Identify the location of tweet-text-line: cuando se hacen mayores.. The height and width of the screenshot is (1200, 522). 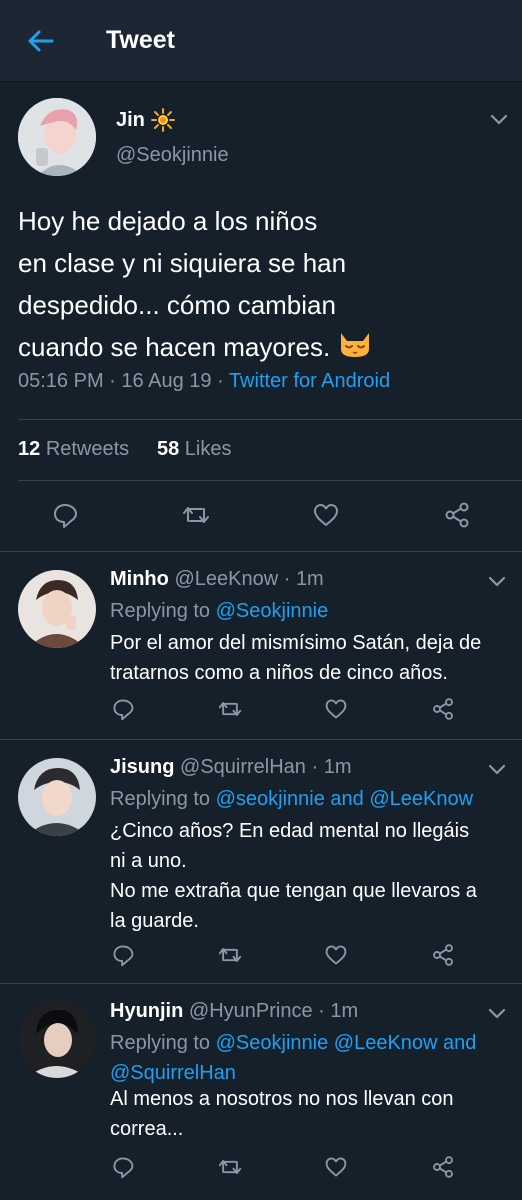
(263, 348).